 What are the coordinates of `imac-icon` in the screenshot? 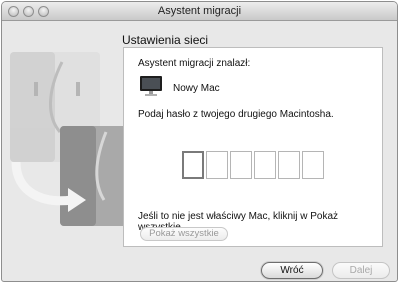 It's located at (151, 86).